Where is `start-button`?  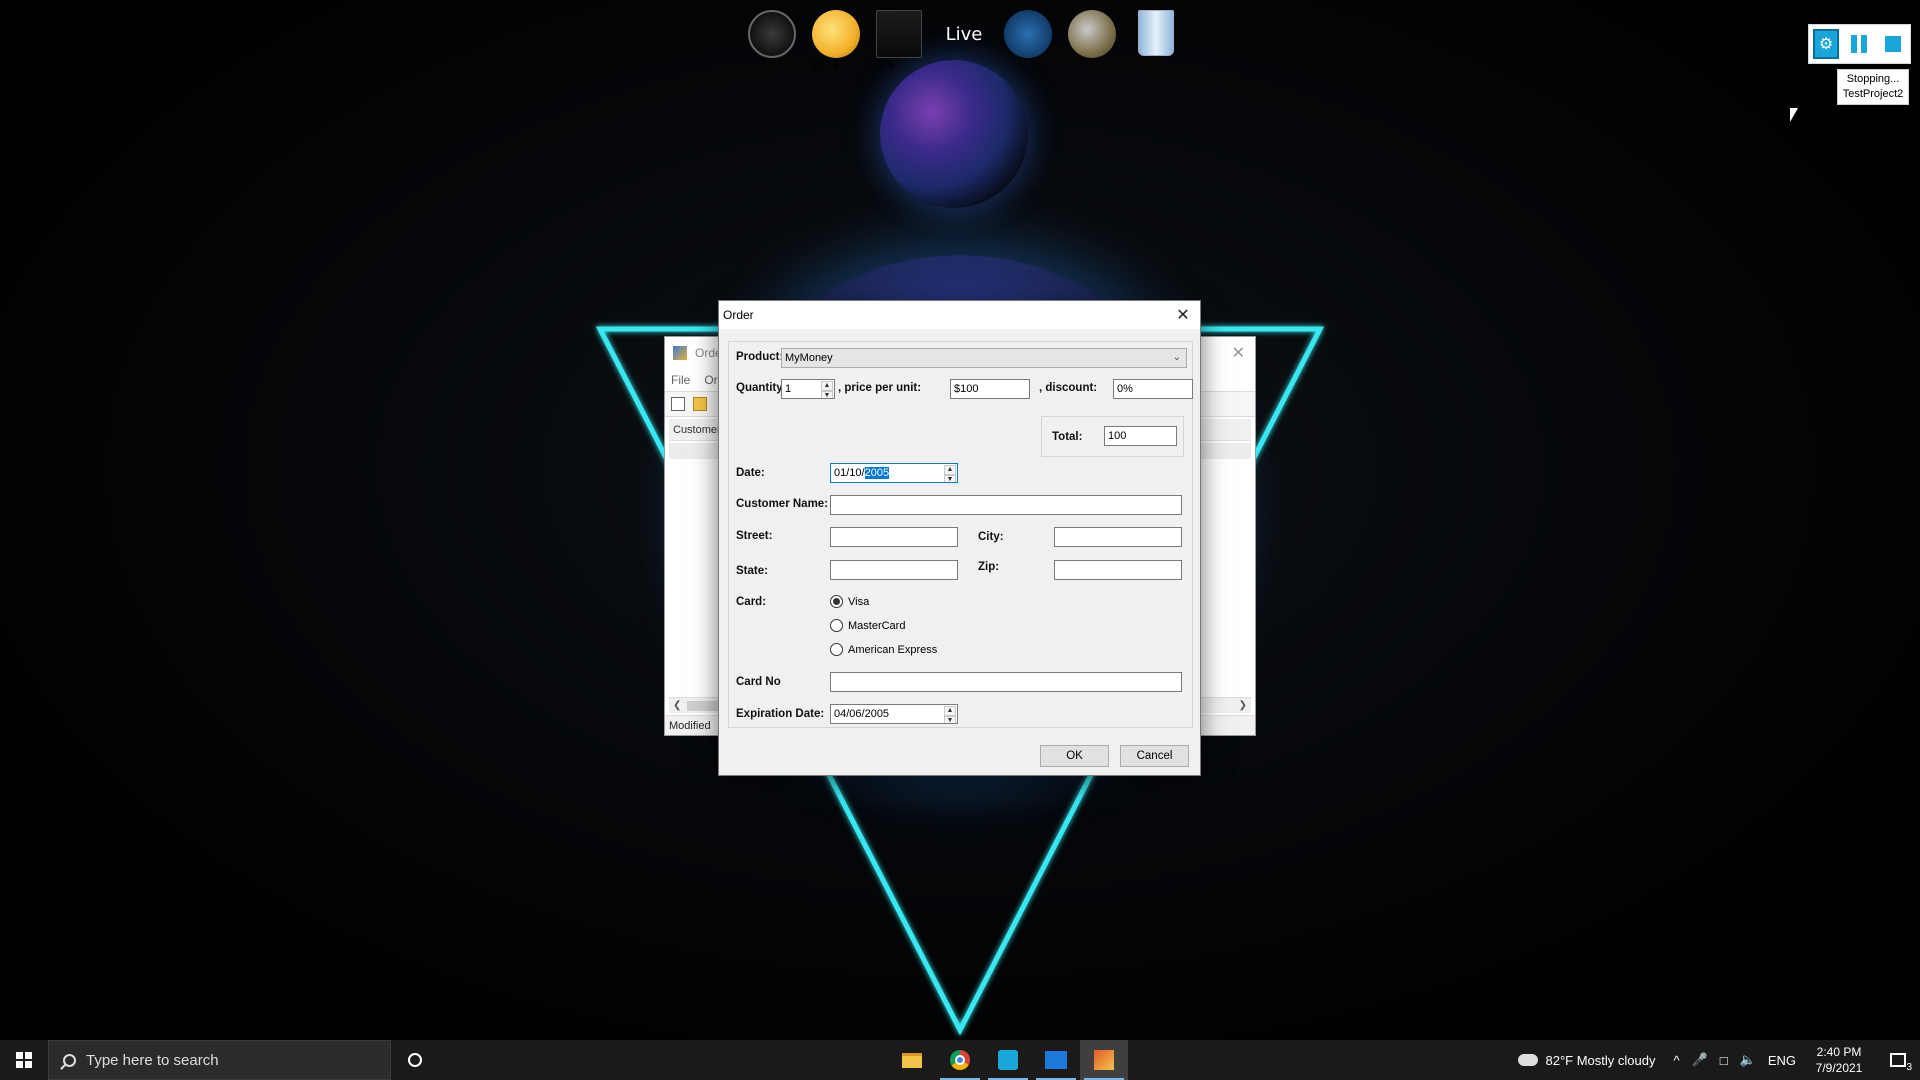 start-button is located at coordinates (24, 1060).